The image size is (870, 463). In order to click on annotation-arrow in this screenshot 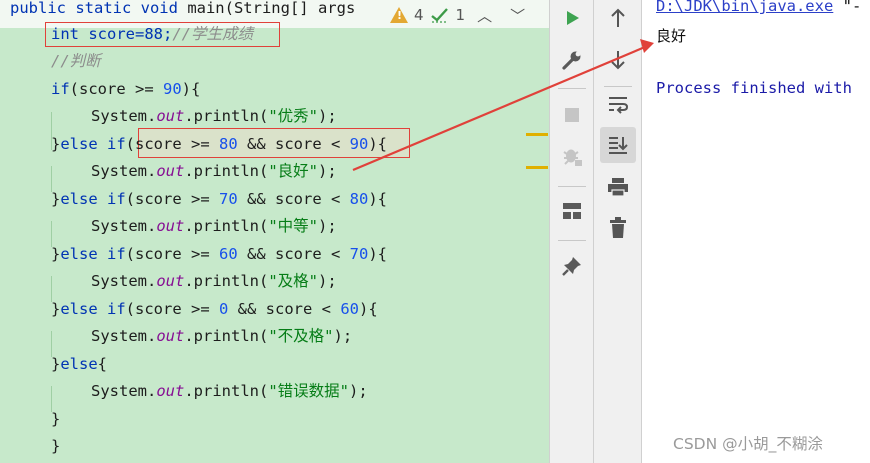, I will do `click(503, 105)`.